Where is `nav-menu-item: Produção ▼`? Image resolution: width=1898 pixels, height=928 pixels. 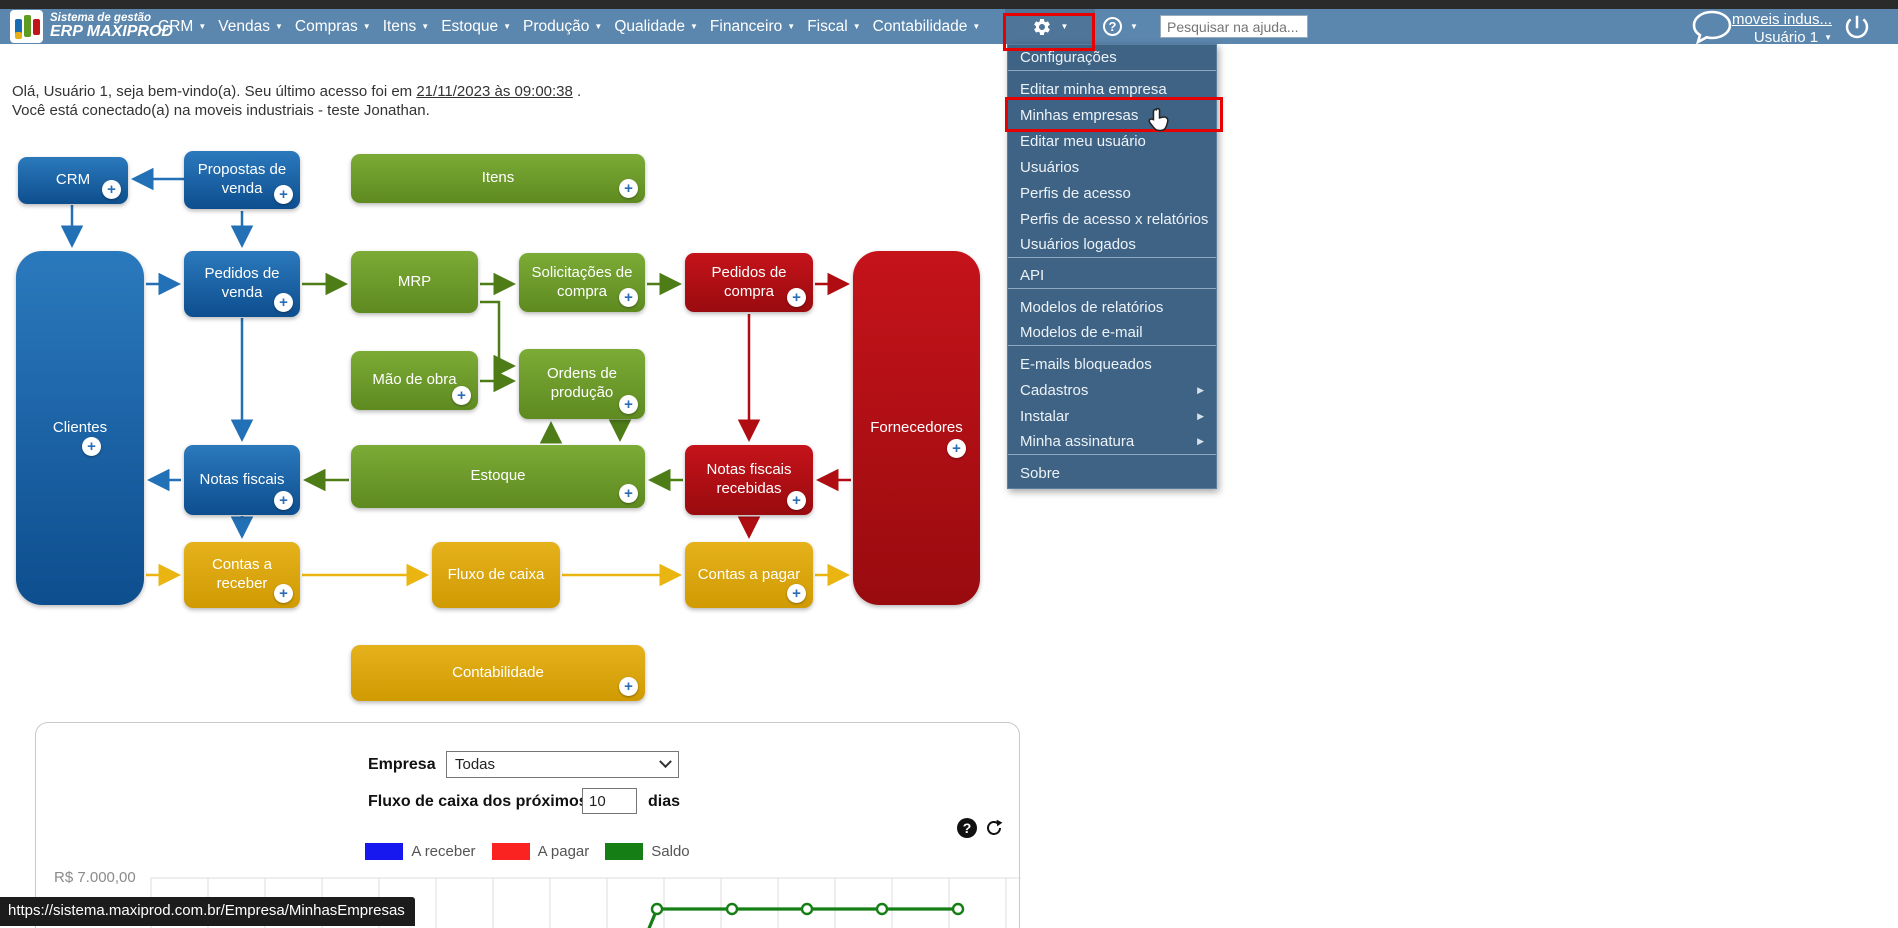
nav-menu-item: Produção ▼ is located at coordinates (562, 27).